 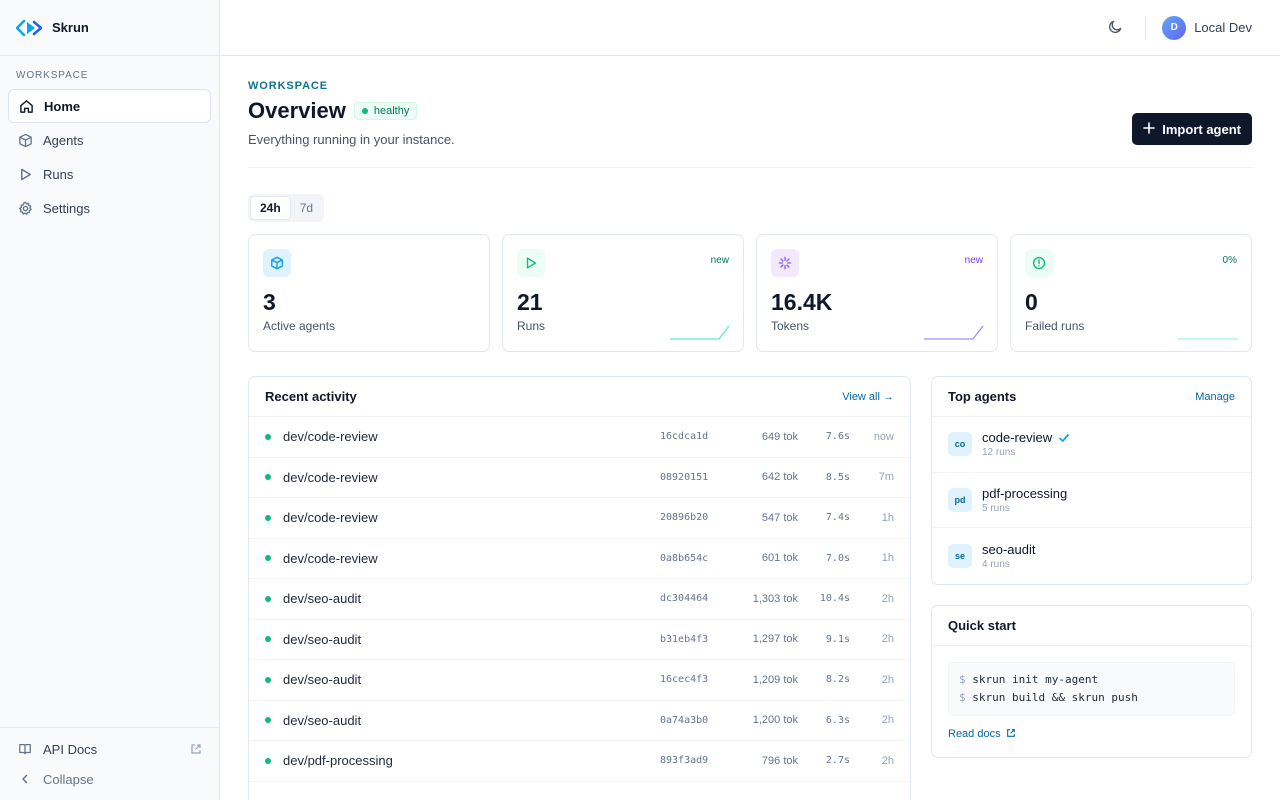 I want to click on sidebar-item-settings: Settings, so click(x=109, y=208).